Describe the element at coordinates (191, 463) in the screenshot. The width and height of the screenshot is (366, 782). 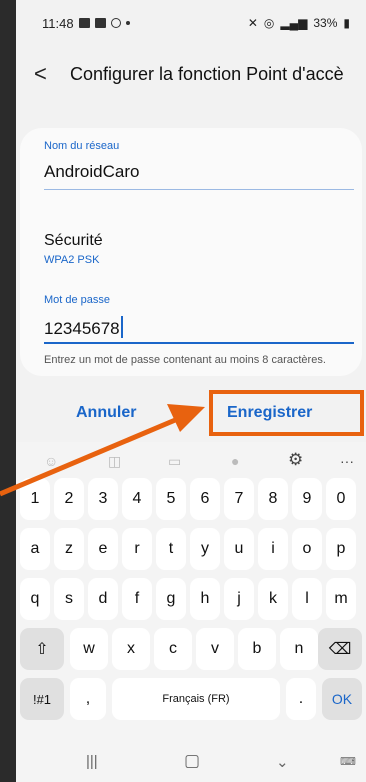
I see `keyboard-toolbar: ☺ ◫ ▭ ● ⚙ ···` at that location.